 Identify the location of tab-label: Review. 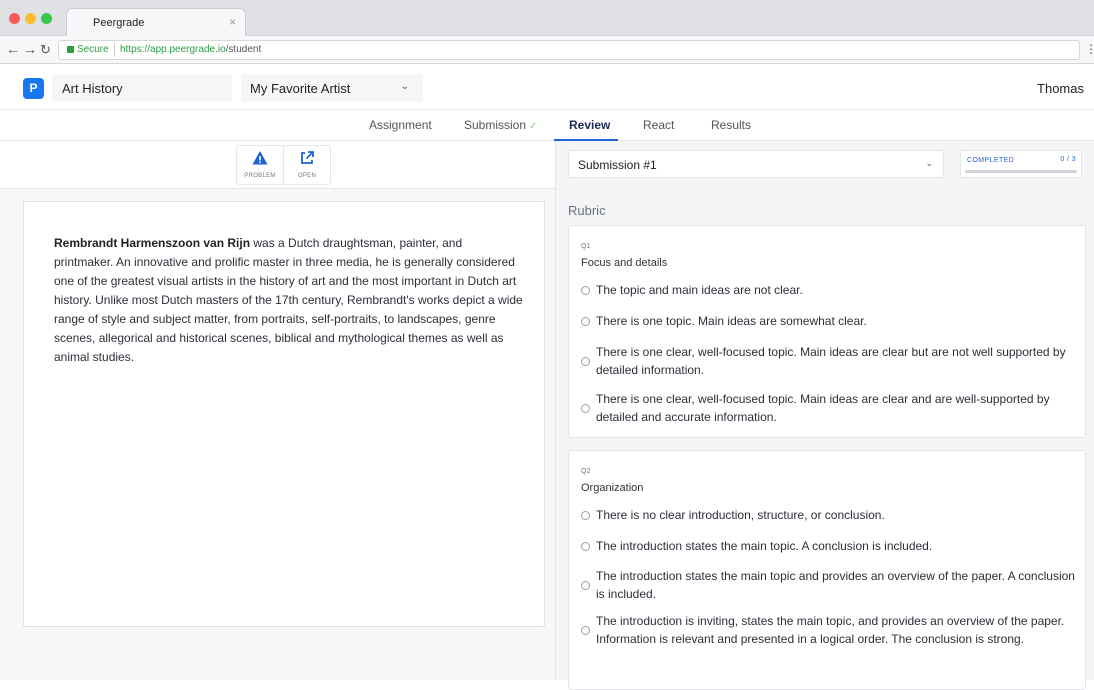
(590, 125).